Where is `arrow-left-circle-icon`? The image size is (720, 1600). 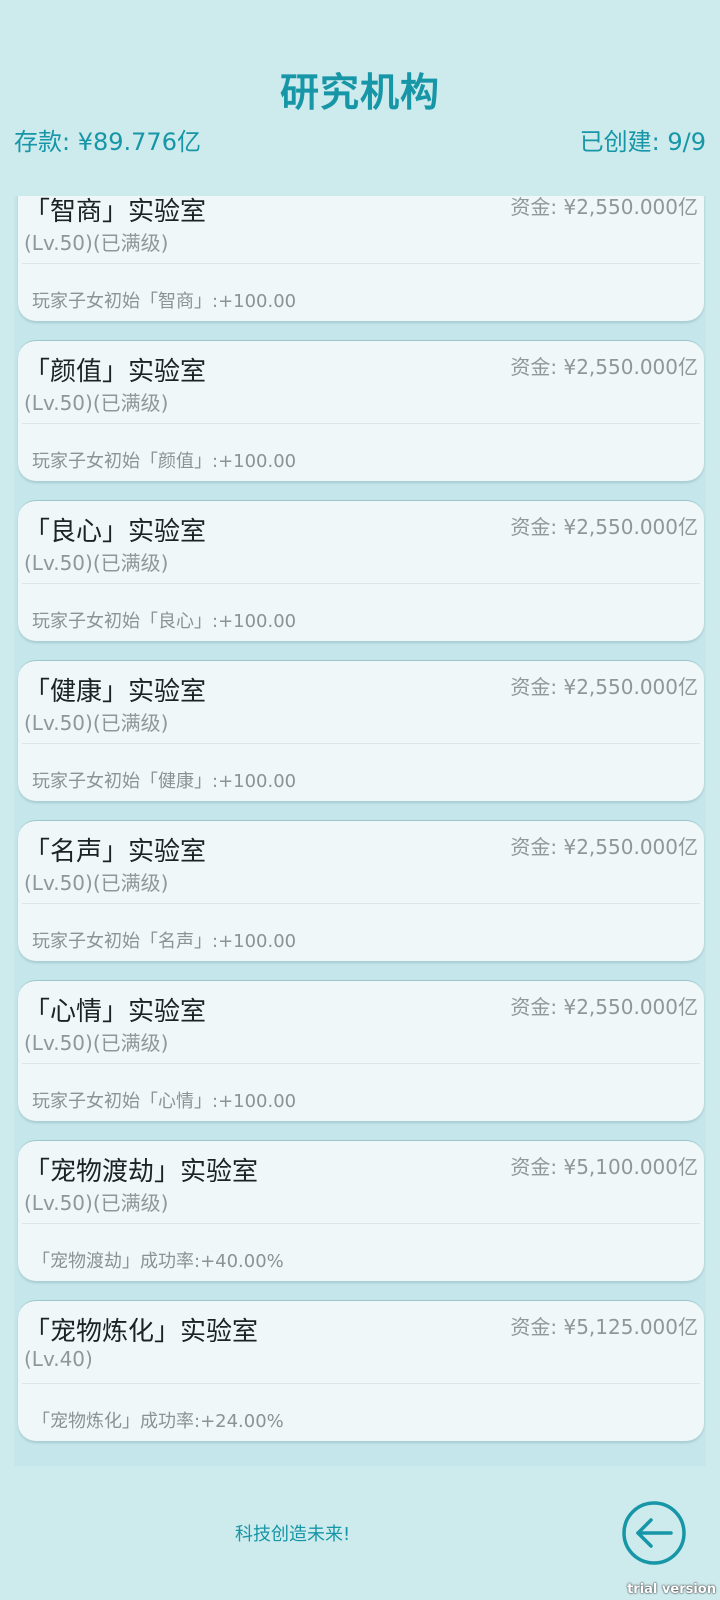
arrow-left-circle-icon is located at coordinates (654, 1533).